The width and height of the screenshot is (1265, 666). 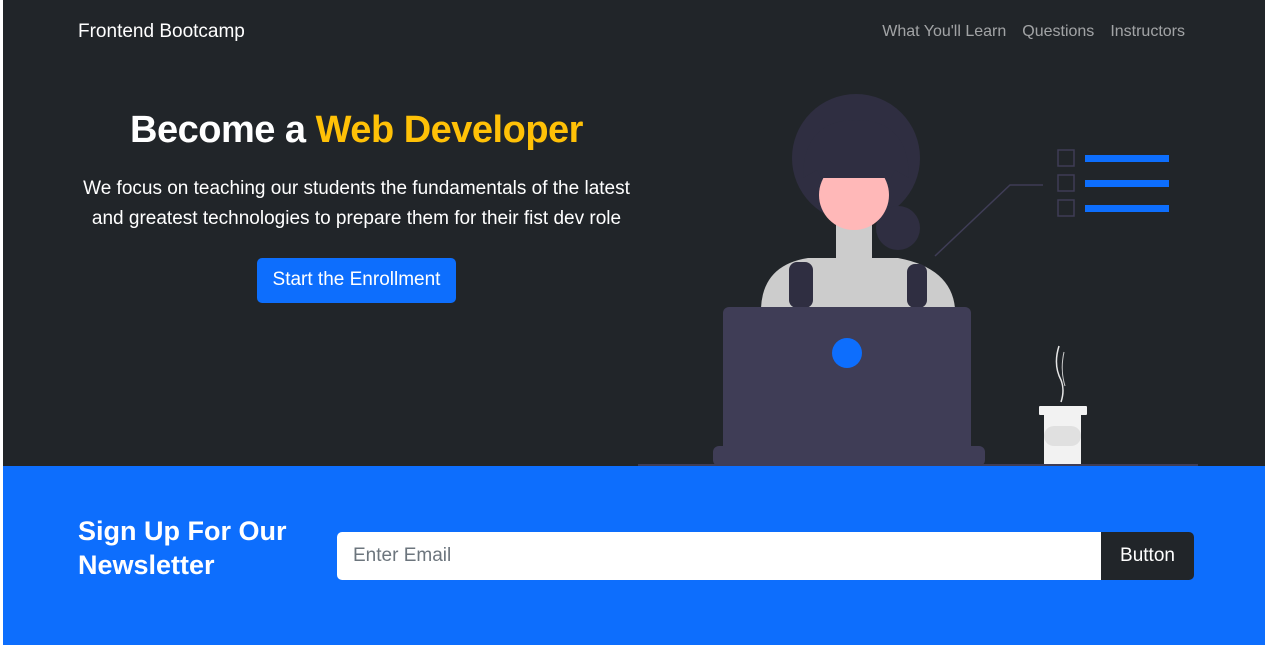 I want to click on start-enrollment-button: Start the Enrollment, so click(x=356, y=280).